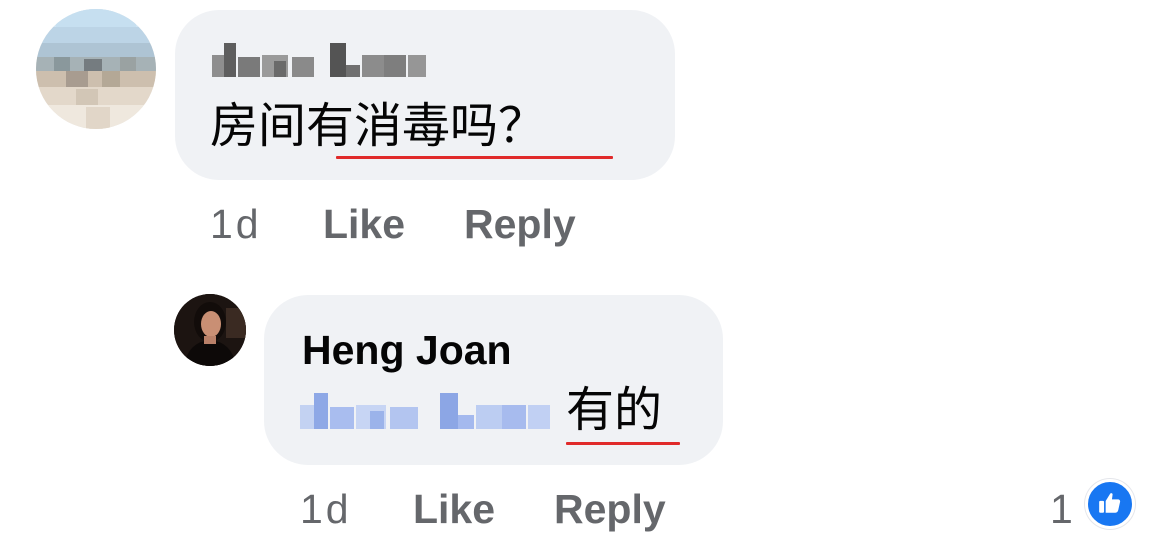 The height and width of the screenshot is (546, 1170). Describe the element at coordinates (236, 224) in the screenshot. I see `comment-timestamp: 1d` at that location.